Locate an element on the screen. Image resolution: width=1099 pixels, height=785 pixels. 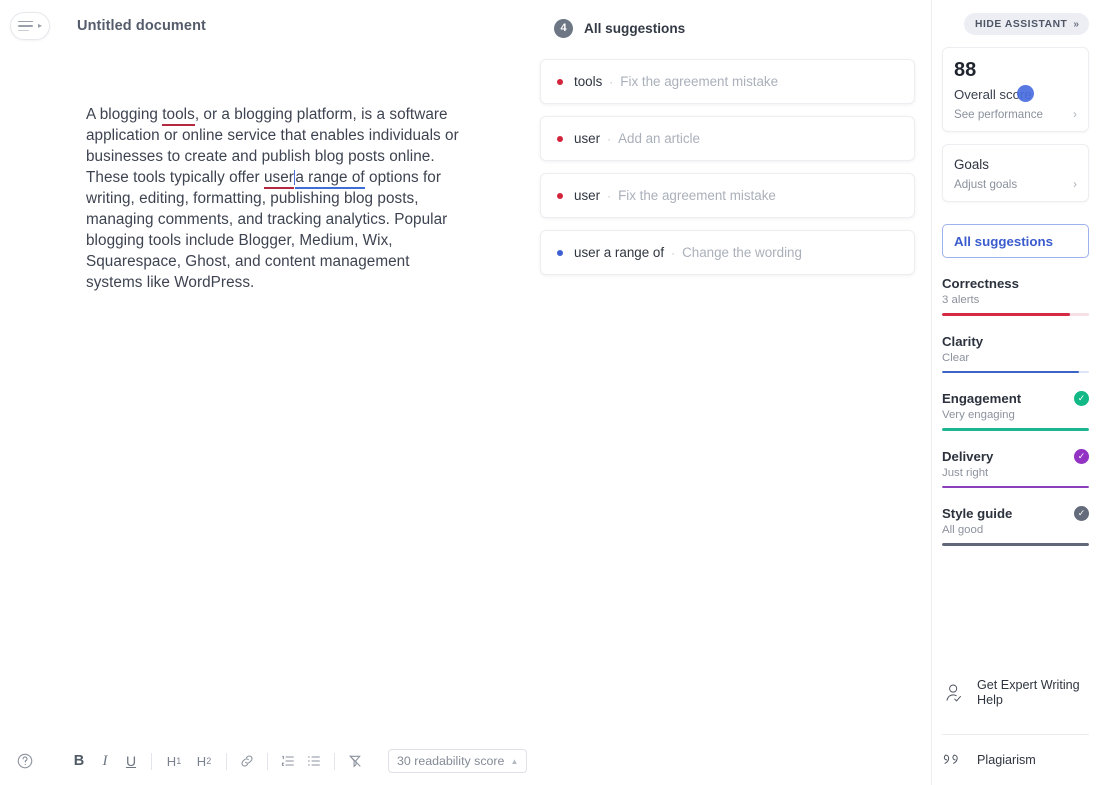
adjust-goals-row: Adjust goals › is located at coordinates (1015, 184).